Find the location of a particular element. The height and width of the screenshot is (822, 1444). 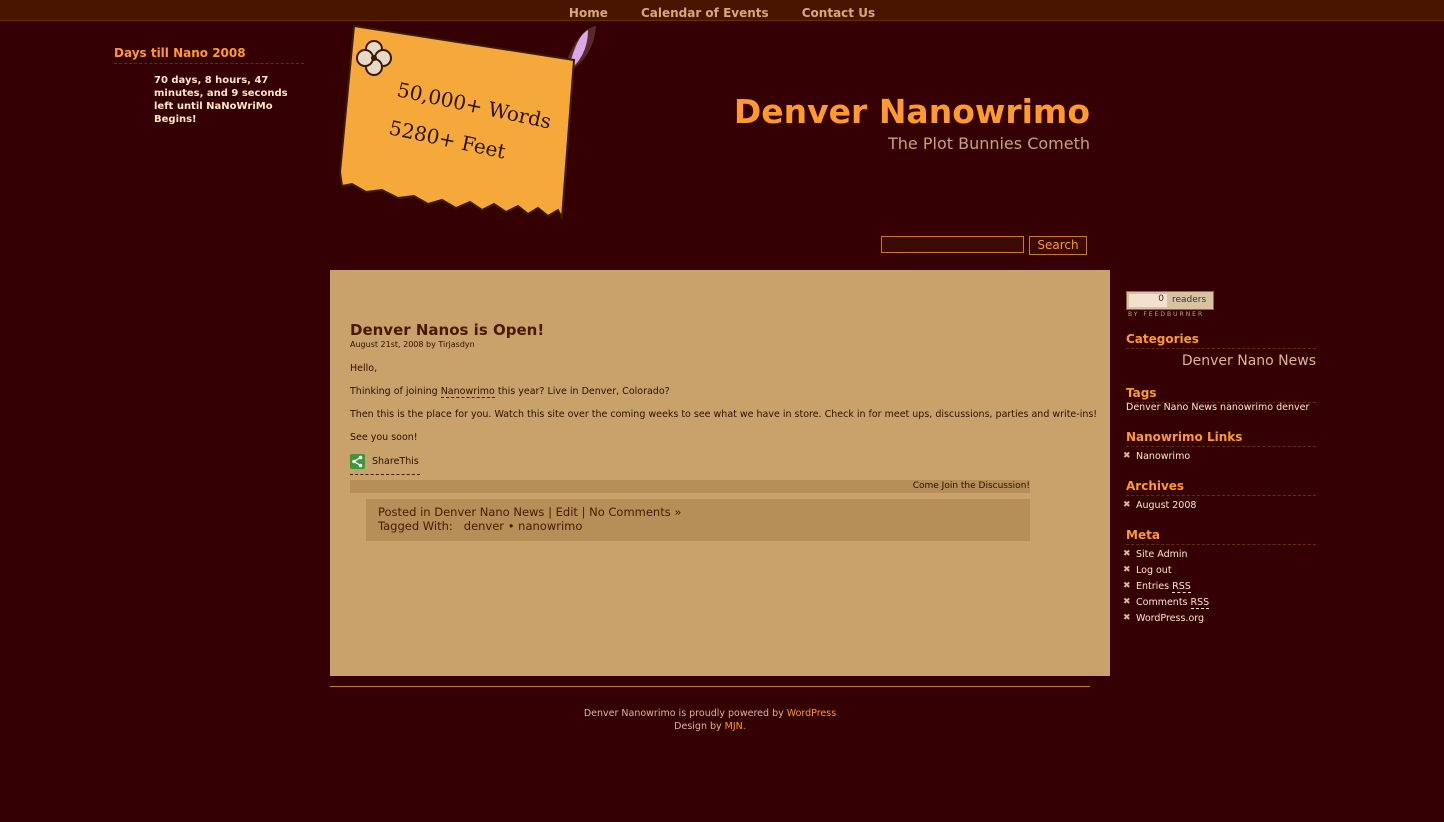

meta-heading: Meta is located at coordinates (1221, 536).